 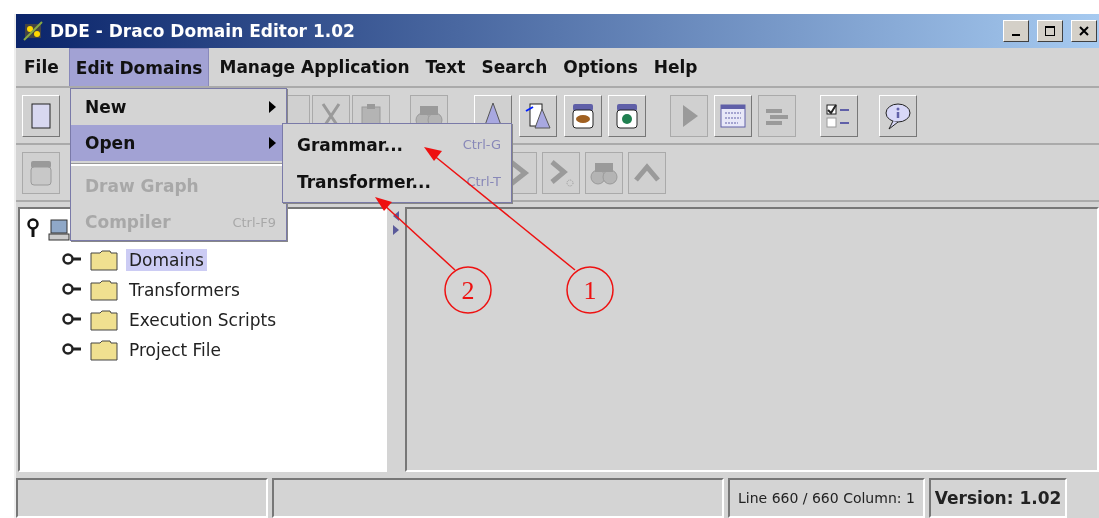 What do you see at coordinates (202, 320) in the screenshot?
I see `tree-item: Execution Scripts` at bounding box center [202, 320].